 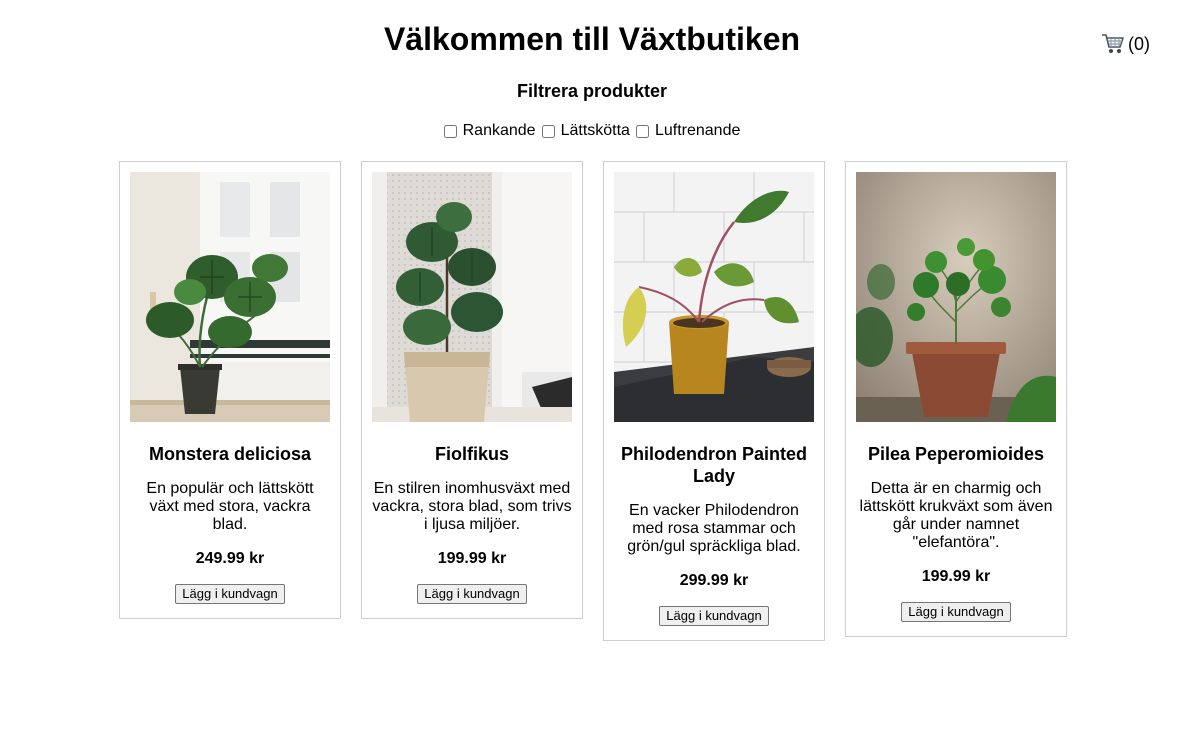 I want to click on product-image-philodendron, so click(x=714, y=297).